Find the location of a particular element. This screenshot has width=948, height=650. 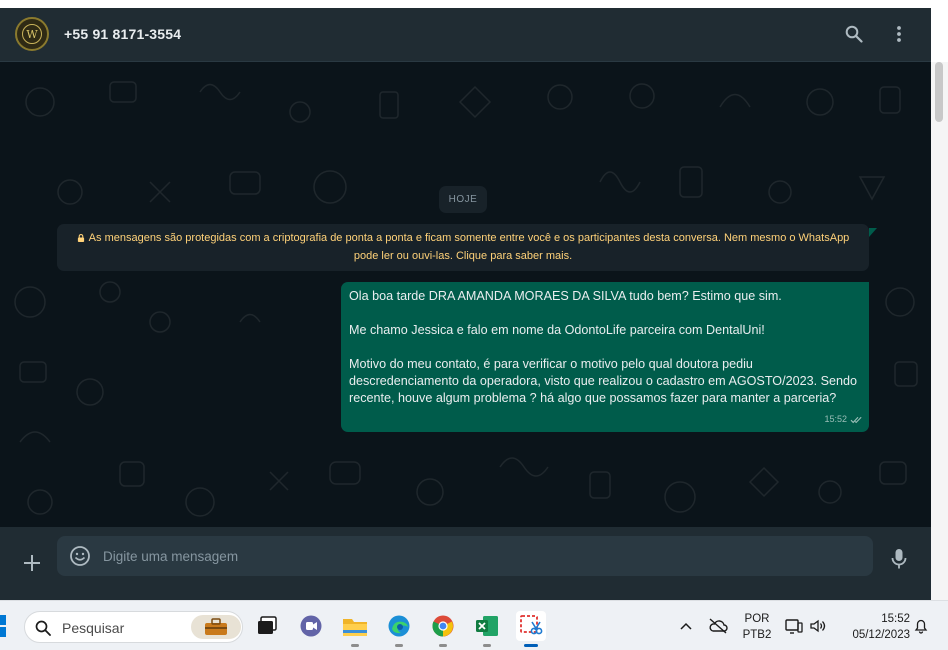

scrollbar-track is located at coordinates (939, 331).